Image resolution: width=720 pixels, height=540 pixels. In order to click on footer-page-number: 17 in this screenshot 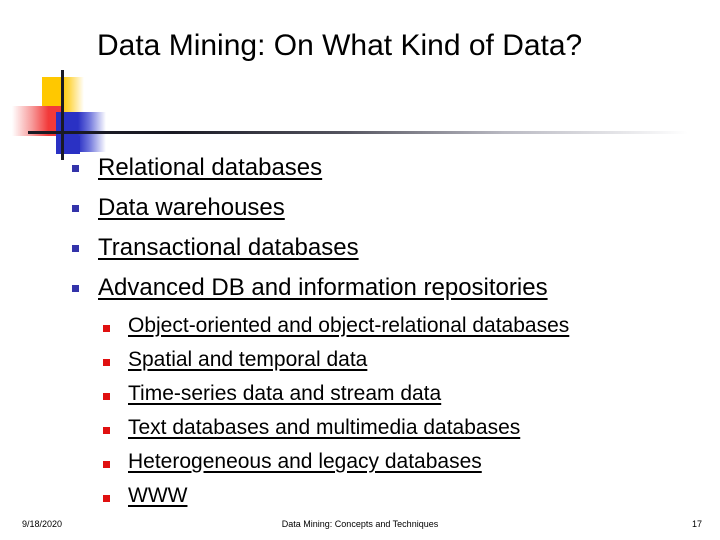, I will do `click(696, 524)`.